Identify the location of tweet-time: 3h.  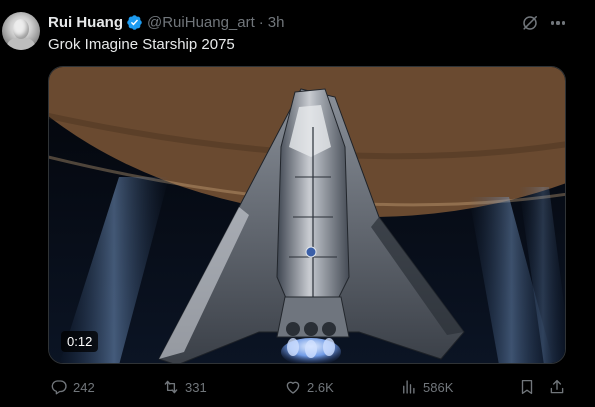
(276, 22).